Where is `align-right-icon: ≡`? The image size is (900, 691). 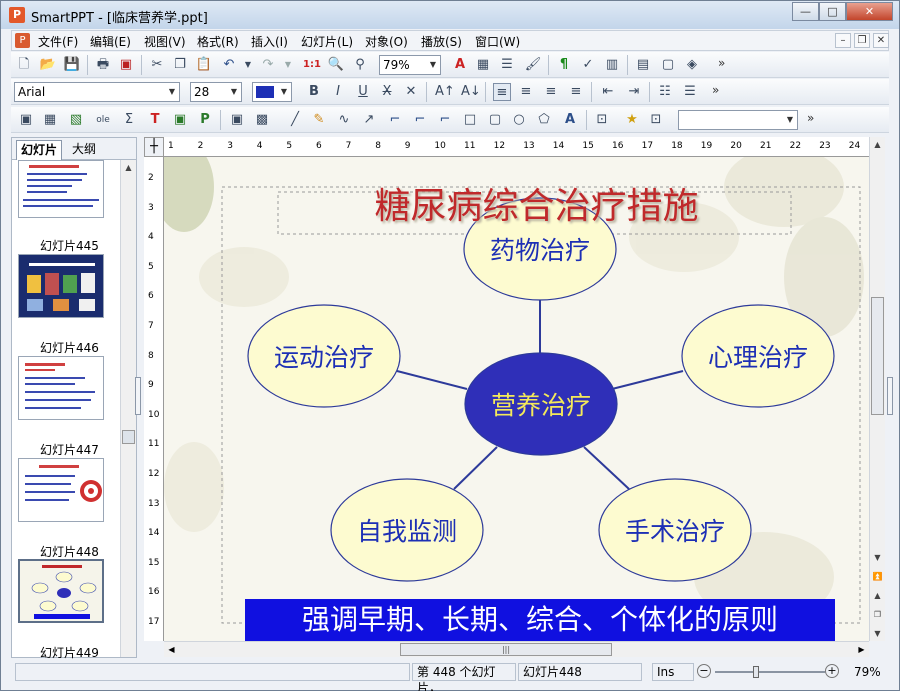 align-right-icon: ≡ is located at coordinates (551, 92).